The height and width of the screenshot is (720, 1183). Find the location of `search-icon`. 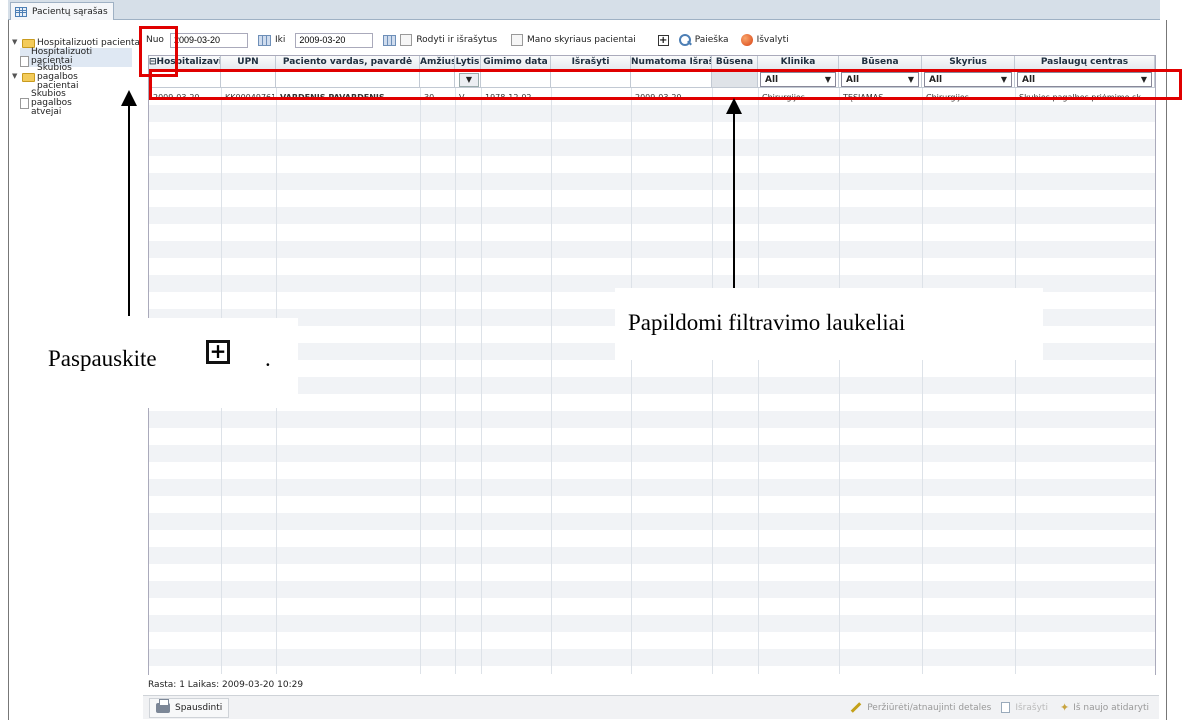

search-icon is located at coordinates (684, 40).